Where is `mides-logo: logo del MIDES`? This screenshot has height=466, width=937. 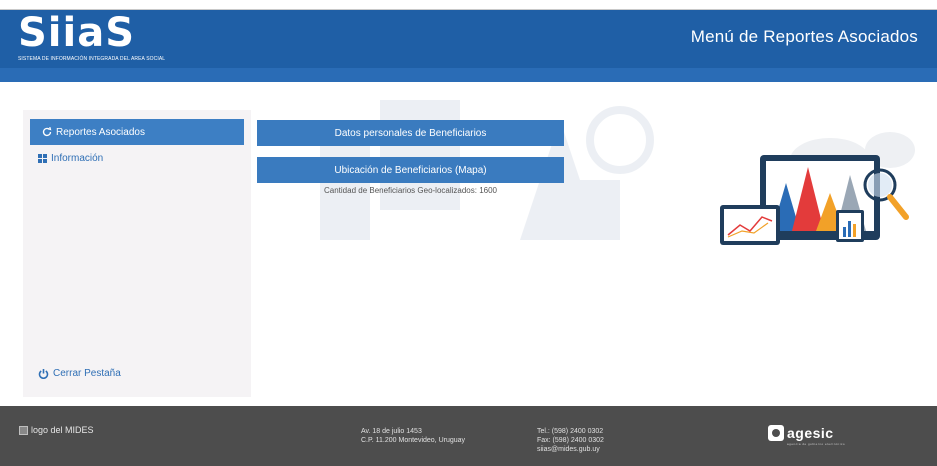
mides-logo: logo del MIDES is located at coordinates (56, 430).